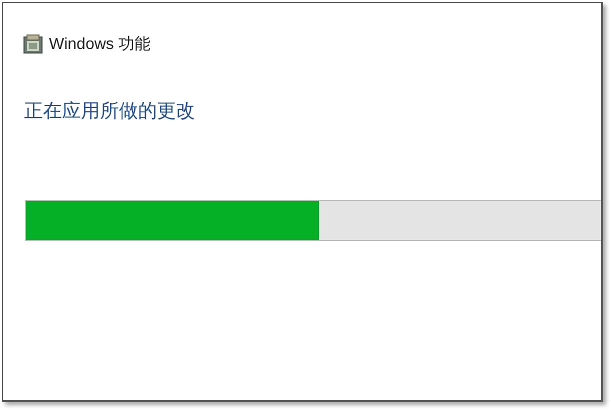 The height and width of the screenshot is (411, 611). Describe the element at coordinates (110, 111) in the screenshot. I see `status-heading: 正在应用所做的更改` at that location.